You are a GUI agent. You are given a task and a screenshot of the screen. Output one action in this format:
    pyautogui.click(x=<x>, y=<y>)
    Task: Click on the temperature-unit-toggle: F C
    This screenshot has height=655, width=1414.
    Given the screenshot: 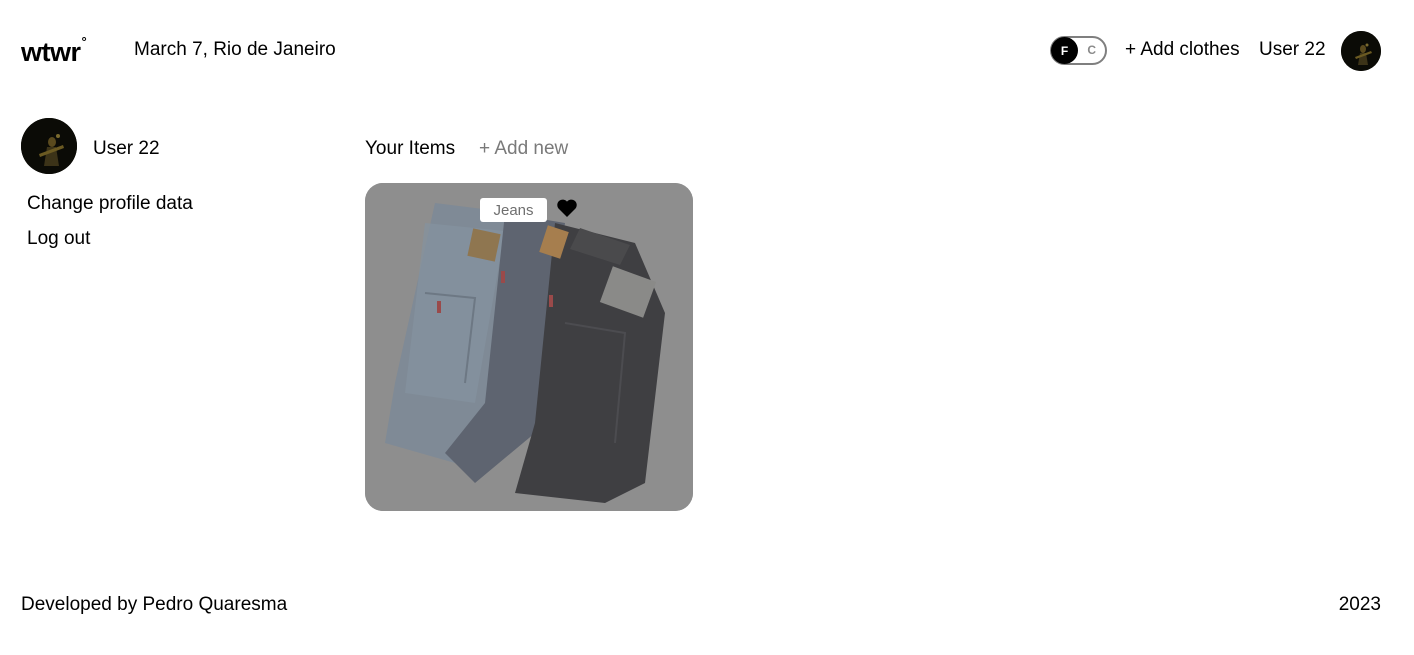 What is the action you would take?
    pyautogui.click(x=1078, y=50)
    